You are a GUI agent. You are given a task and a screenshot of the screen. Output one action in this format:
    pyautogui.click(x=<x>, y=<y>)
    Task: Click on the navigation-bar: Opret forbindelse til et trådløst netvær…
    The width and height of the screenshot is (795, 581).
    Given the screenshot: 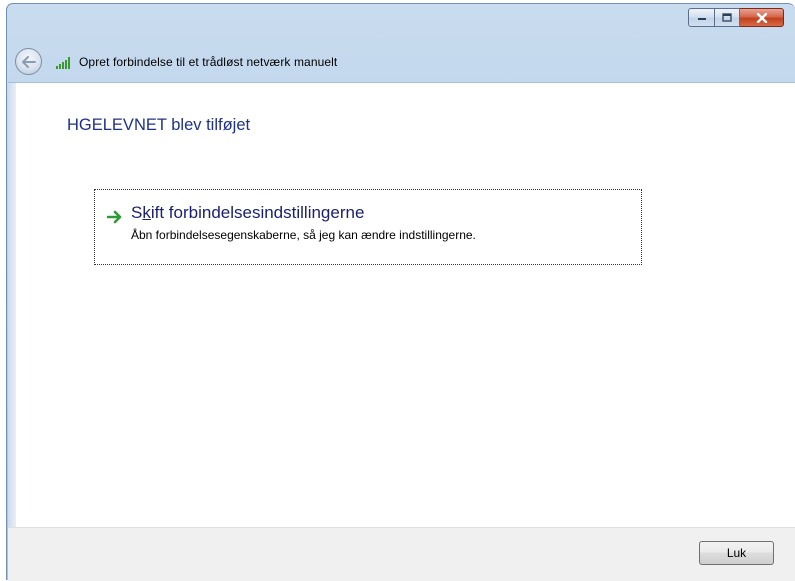 What is the action you would take?
    pyautogui.click(x=401, y=61)
    